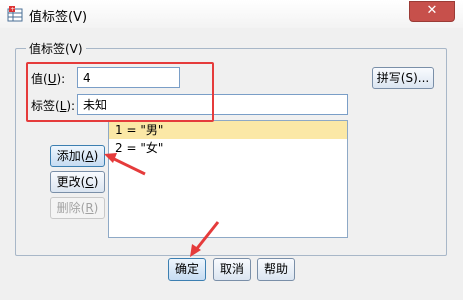  I want to click on remove-button: 删除(R), so click(77, 208).